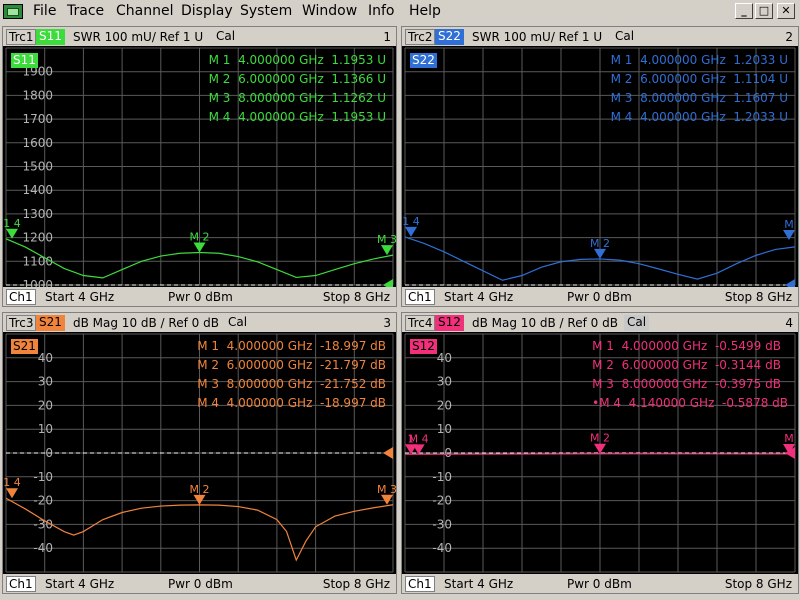 This screenshot has width=800, height=600. What do you see at coordinates (607, 403) in the screenshot?
I see `marker-name: •M 4` at bounding box center [607, 403].